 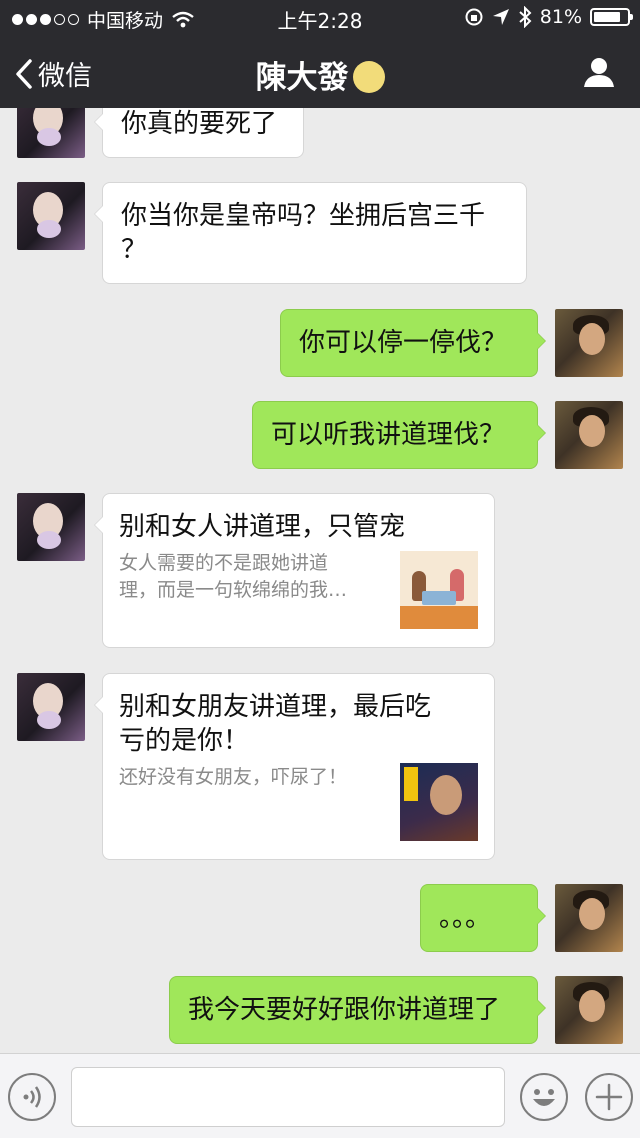 I want to click on plus-button, so click(x=609, y=1097).